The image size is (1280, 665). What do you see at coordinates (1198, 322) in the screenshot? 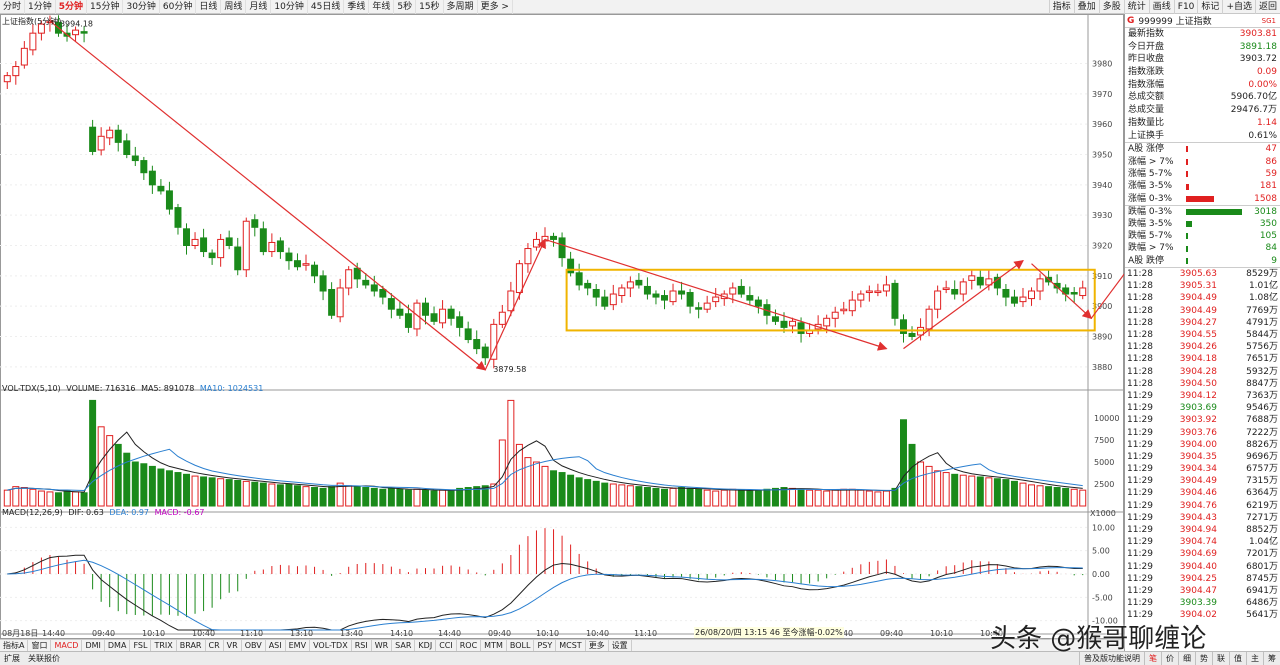
I see `tick-price: 3904.27` at bounding box center [1198, 322].